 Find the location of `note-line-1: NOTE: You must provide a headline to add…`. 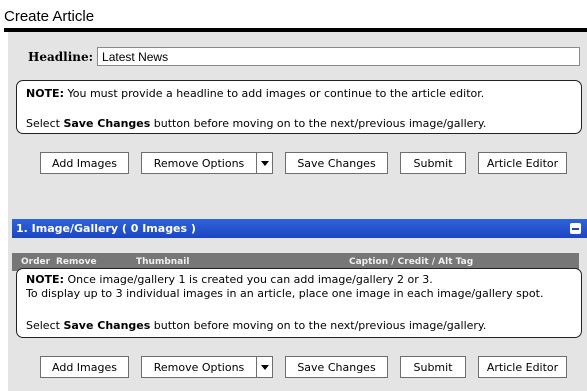

note-line-1: NOTE: You must provide a headline to add… is located at coordinates (255, 93).